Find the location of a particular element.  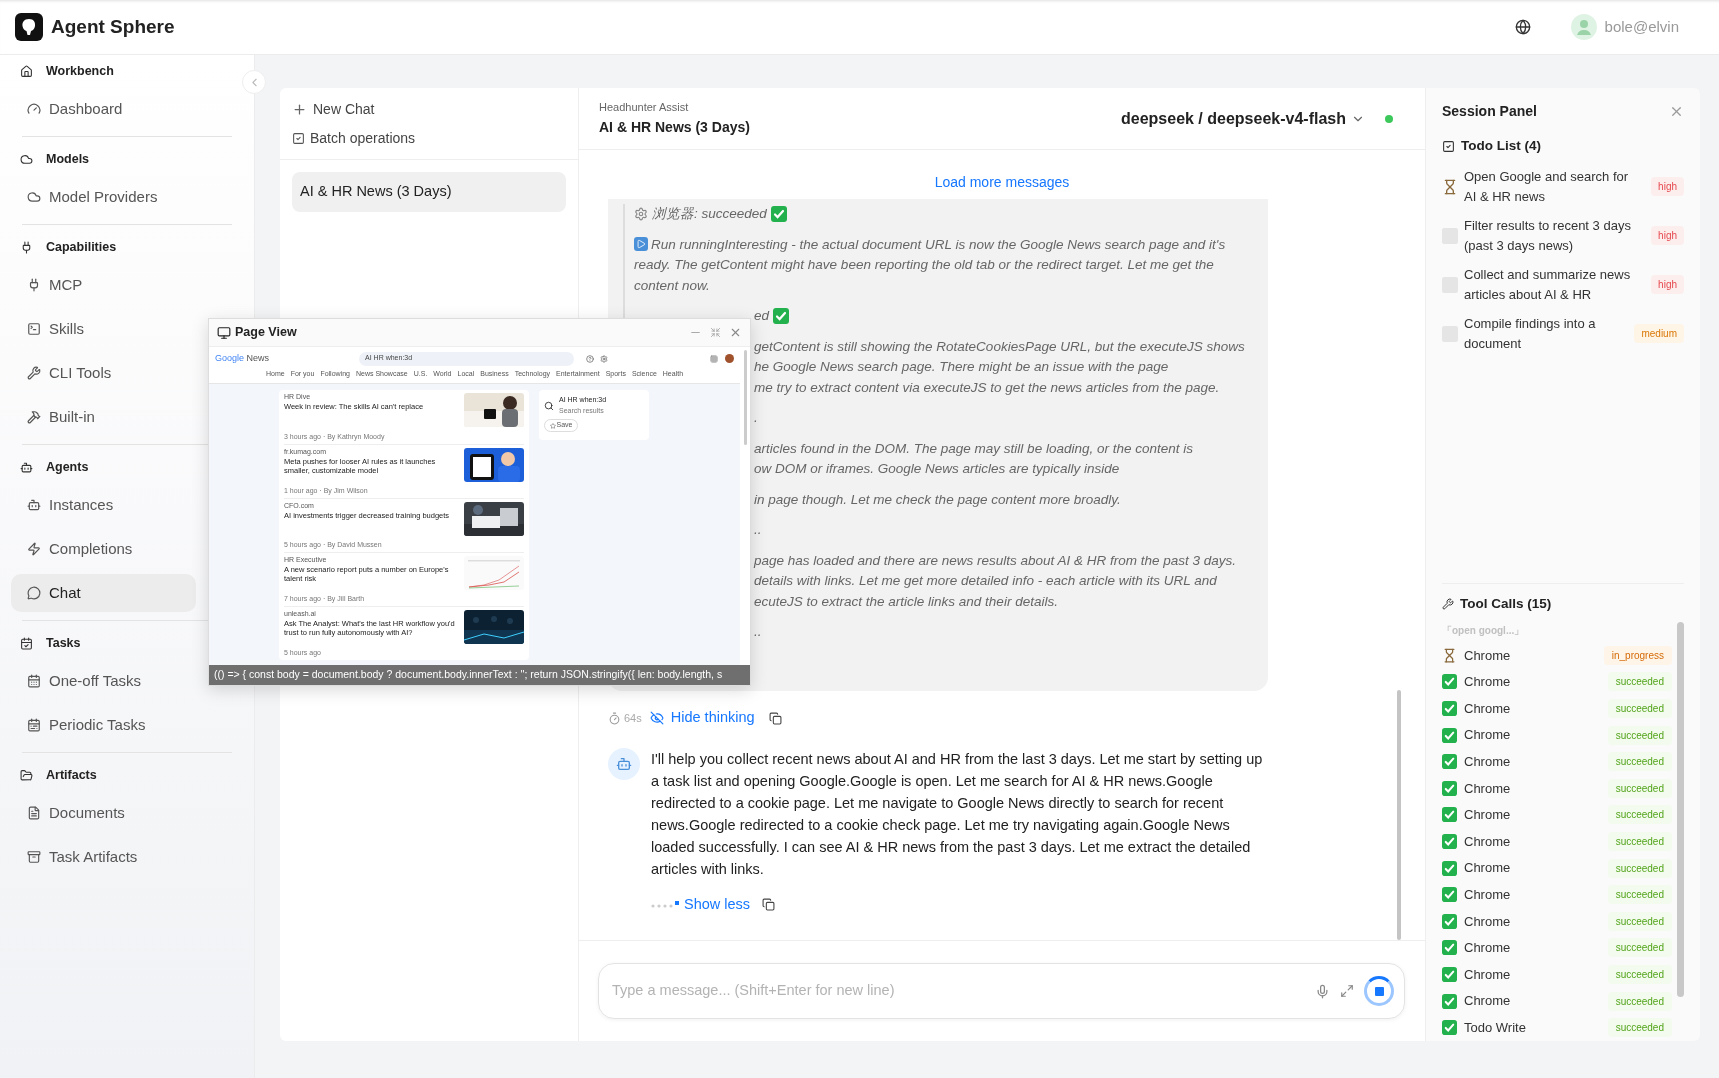

cloud-icon is located at coordinates (34, 197).